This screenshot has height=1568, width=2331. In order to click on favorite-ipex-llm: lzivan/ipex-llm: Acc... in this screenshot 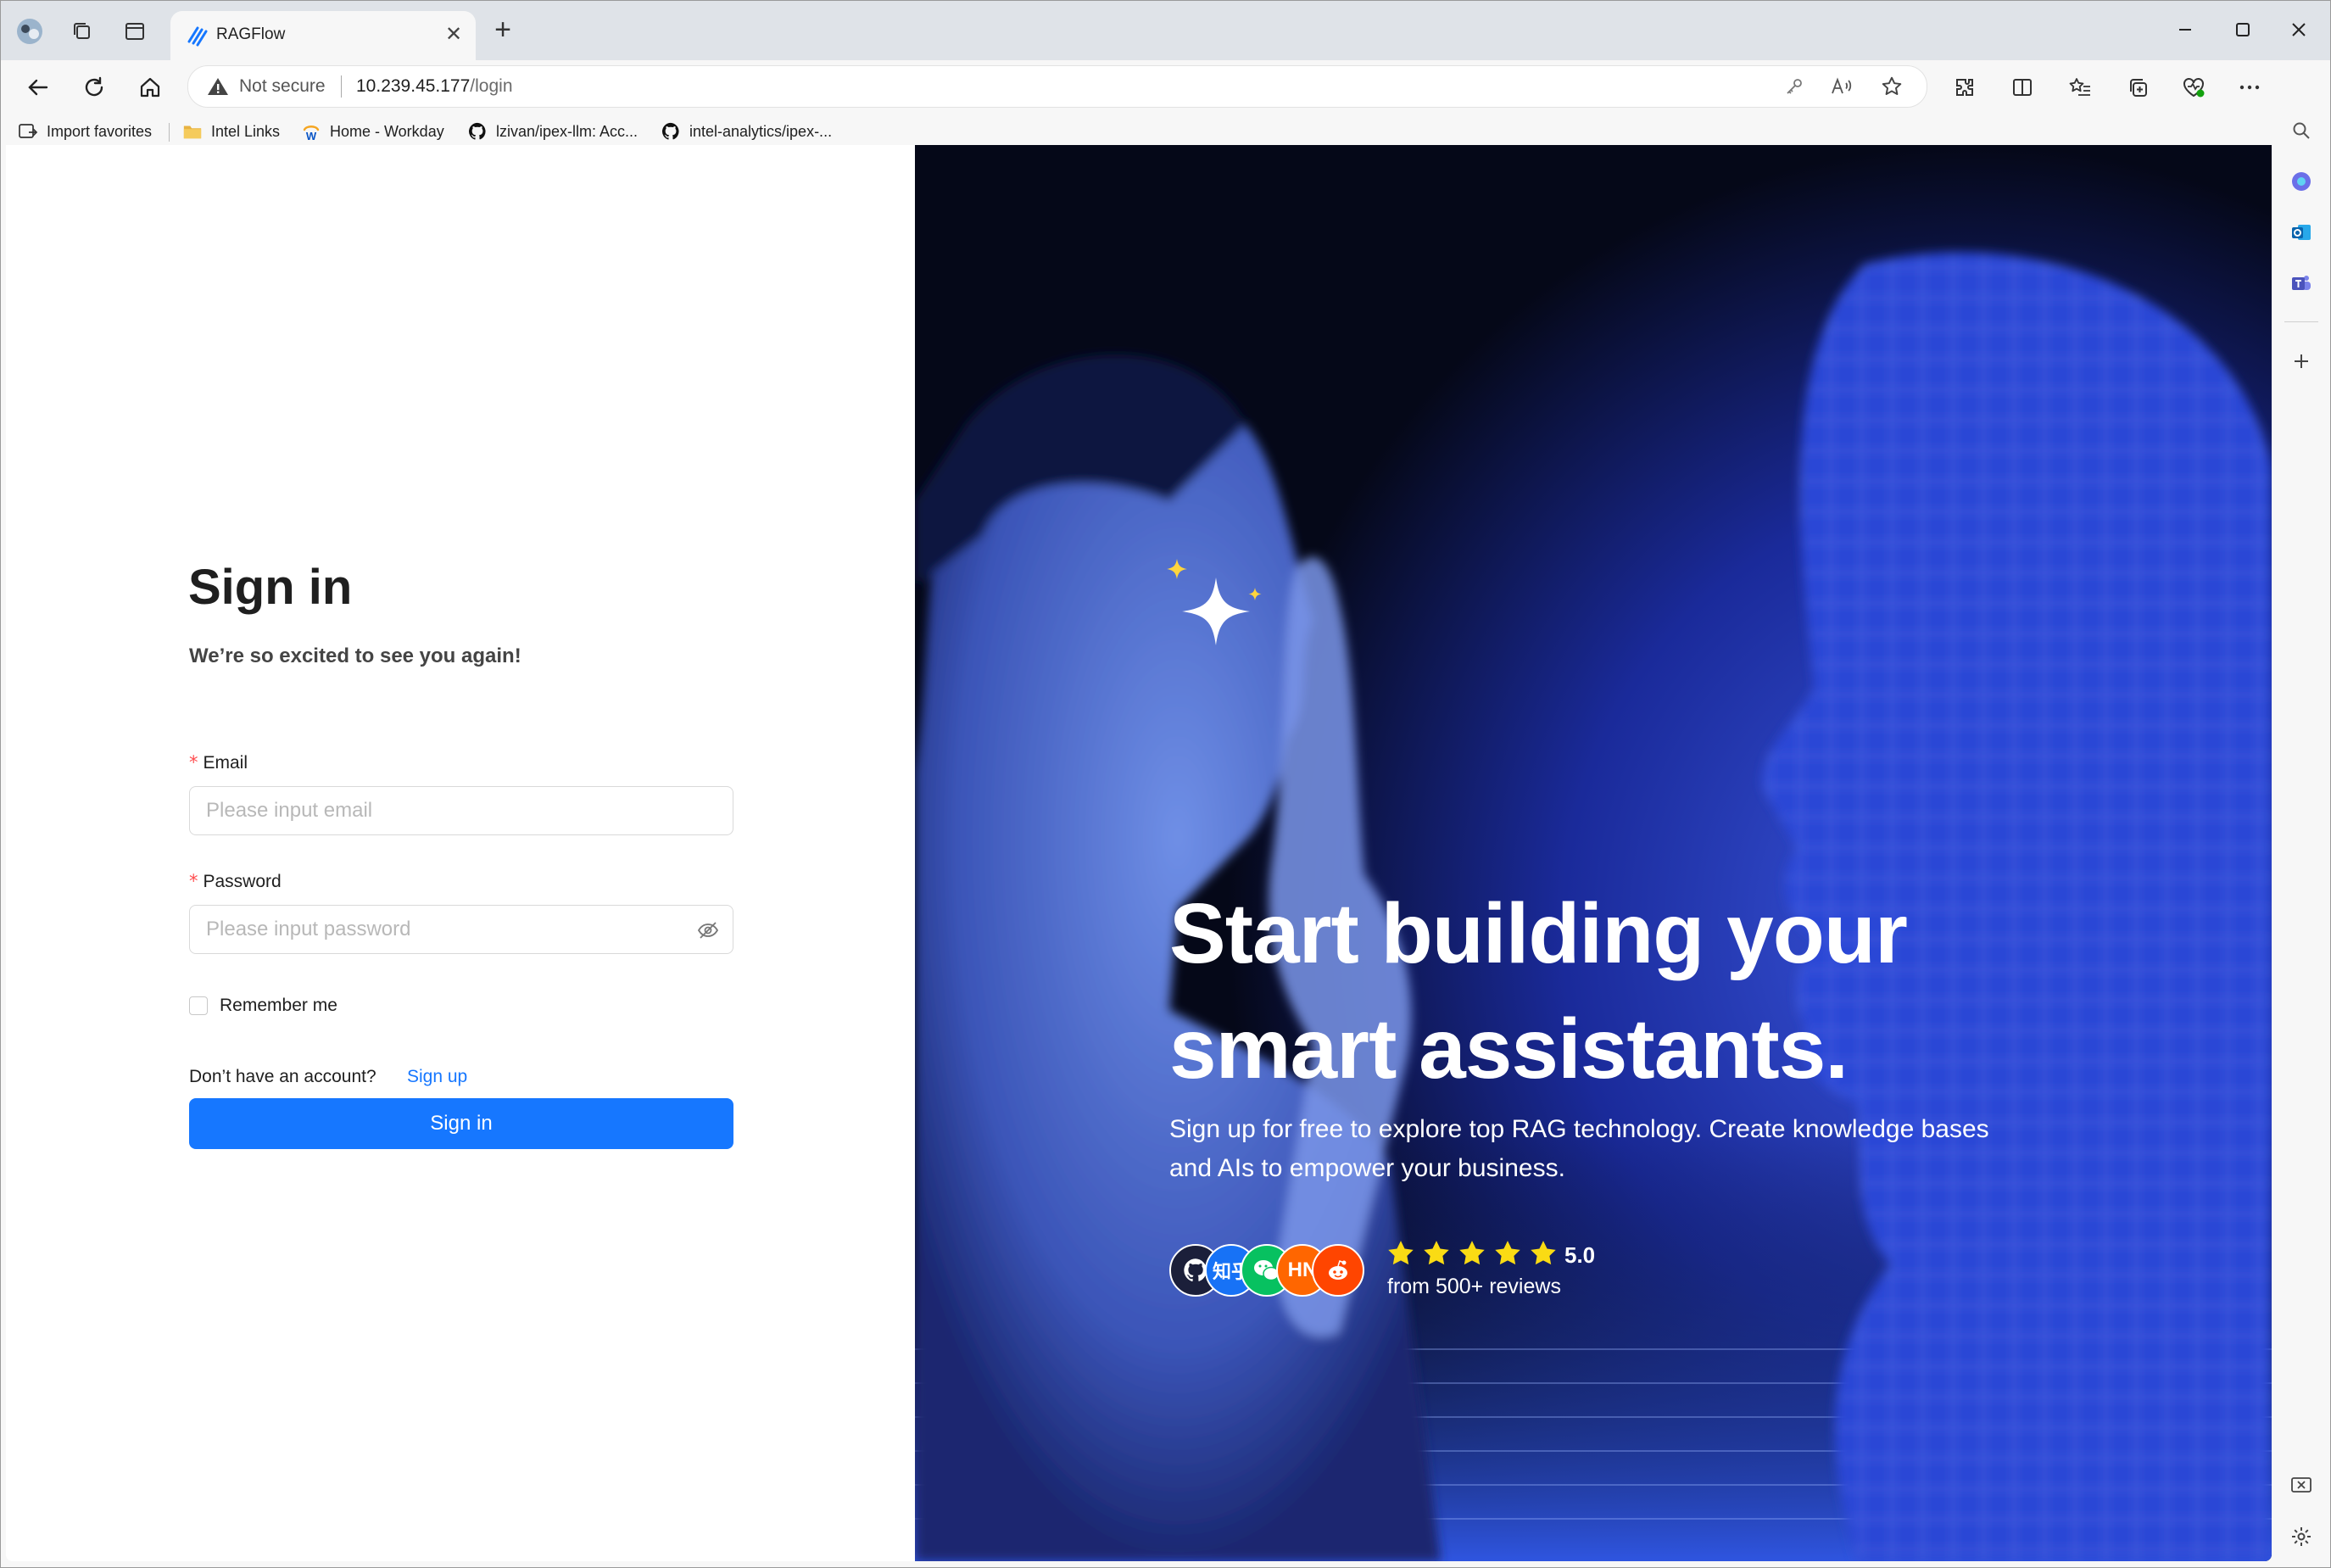, I will do `click(552, 131)`.